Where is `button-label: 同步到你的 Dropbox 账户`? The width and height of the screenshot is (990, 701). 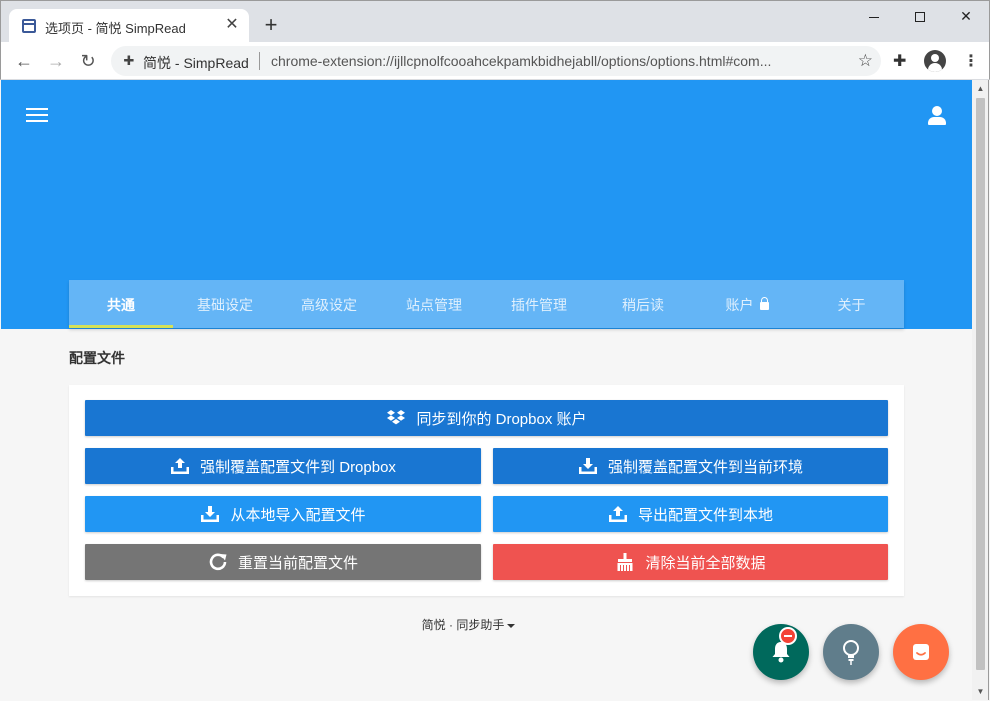 button-label: 同步到你的 Dropbox 账户 is located at coordinates (501, 419).